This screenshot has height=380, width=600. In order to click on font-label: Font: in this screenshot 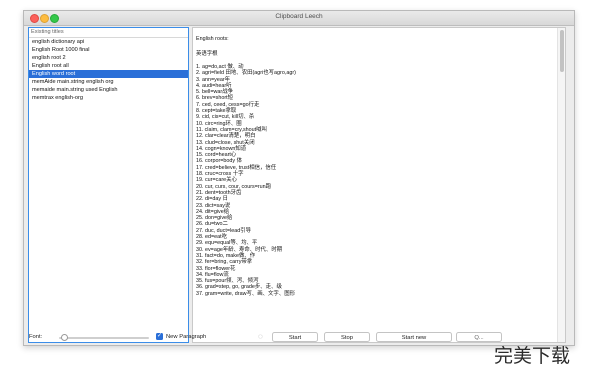, I will do `click(36, 337)`.